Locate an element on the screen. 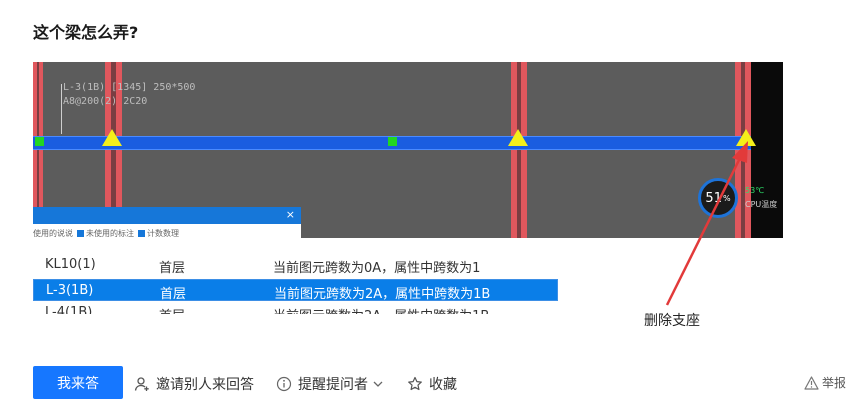 This screenshot has width=868, height=415. invite-button: 邀请别人来回答 is located at coordinates (194, 384).